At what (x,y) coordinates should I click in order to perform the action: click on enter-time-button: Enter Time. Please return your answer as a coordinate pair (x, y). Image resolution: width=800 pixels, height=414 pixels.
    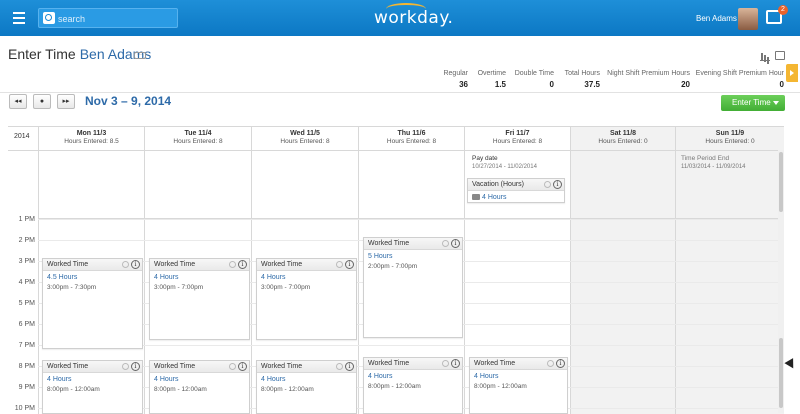
    Looking at the image, I should click on (753, 103).